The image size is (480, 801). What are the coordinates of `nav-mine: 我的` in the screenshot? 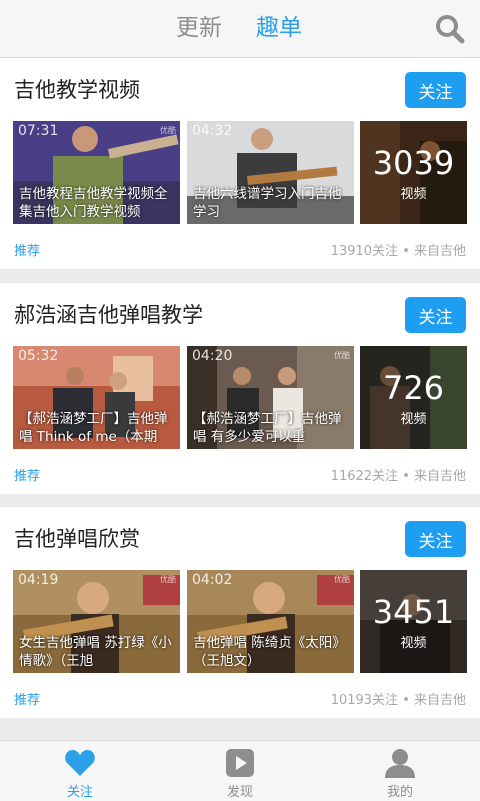 It's located at (400, 771).